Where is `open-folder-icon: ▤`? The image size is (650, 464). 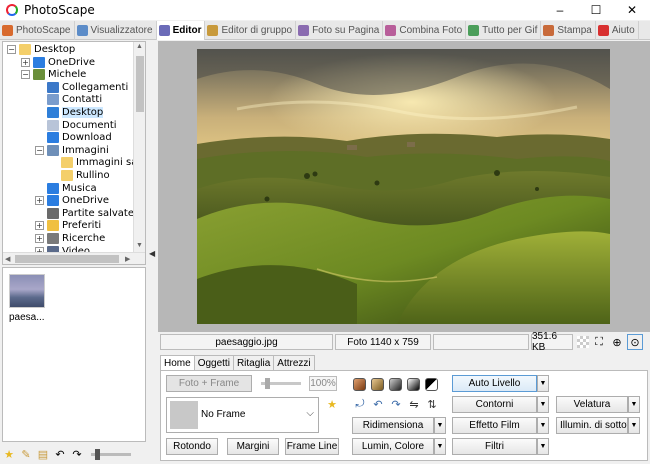
open-folder-icon: ▤ is located at coordinates (43, 454).